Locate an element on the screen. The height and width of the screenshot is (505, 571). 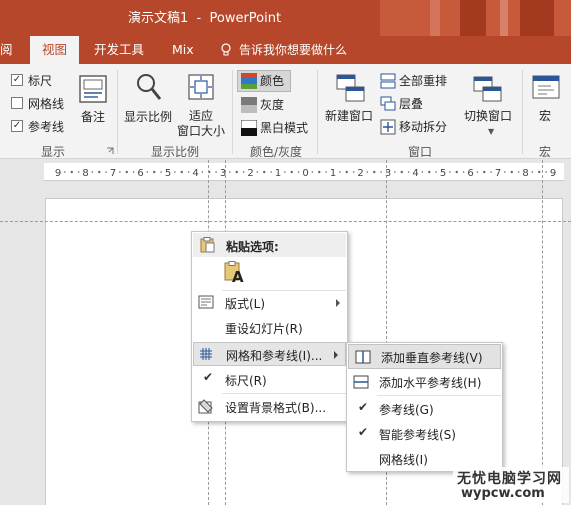
chevron-down-icon: ▼ is located at coordinates (491, 131).